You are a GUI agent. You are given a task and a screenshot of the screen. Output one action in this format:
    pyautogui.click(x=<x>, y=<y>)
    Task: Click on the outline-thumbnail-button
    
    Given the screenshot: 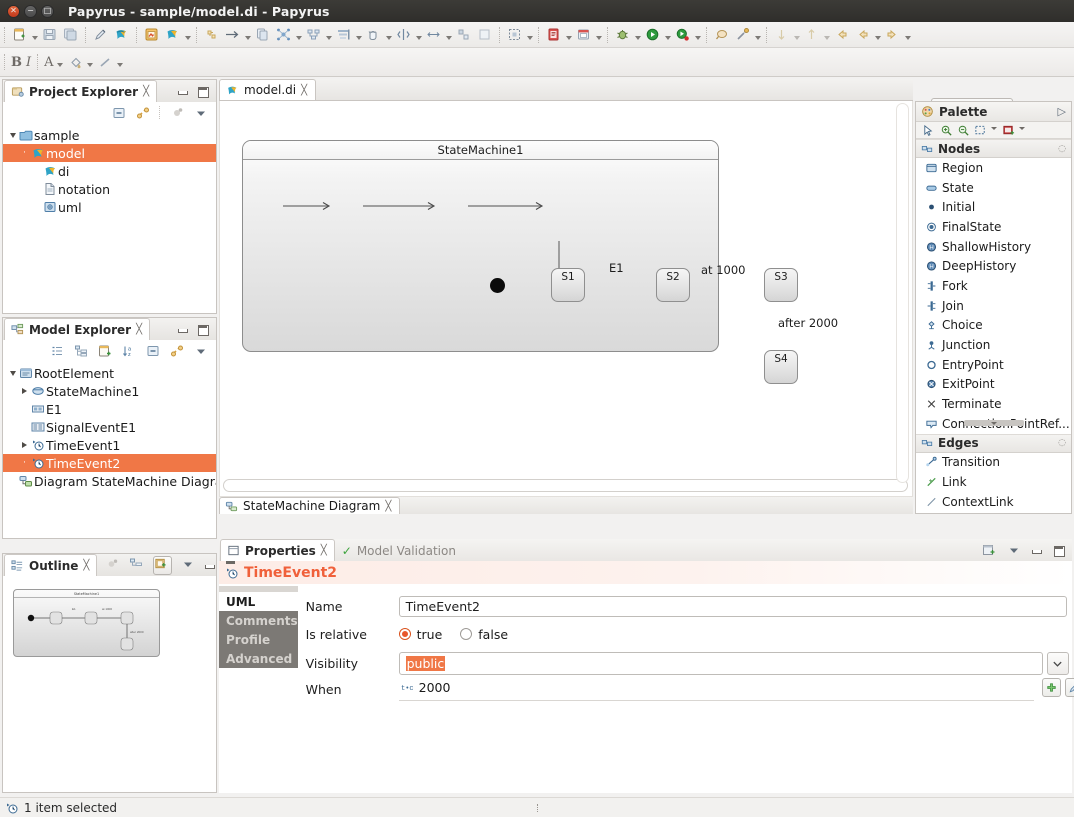 What is the action you would take?
    pyautogui.click(x=163, y=565)
    